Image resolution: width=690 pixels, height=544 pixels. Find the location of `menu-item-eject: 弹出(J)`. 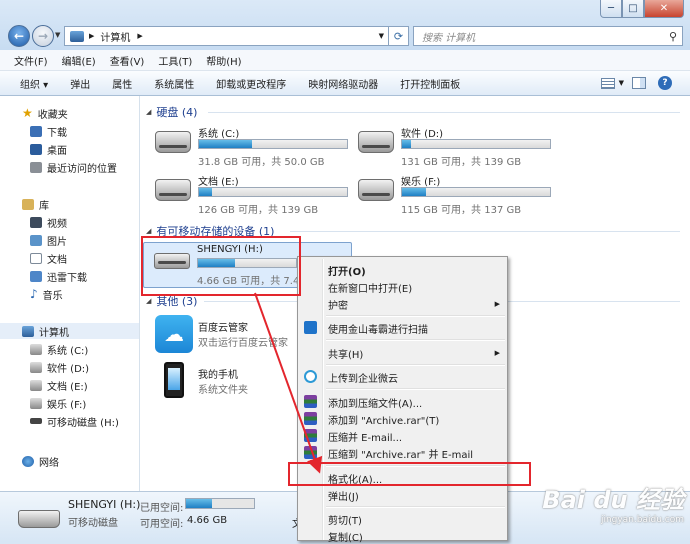

menu-item-eject: 弹出(J) is located at coordinates (343, 495).